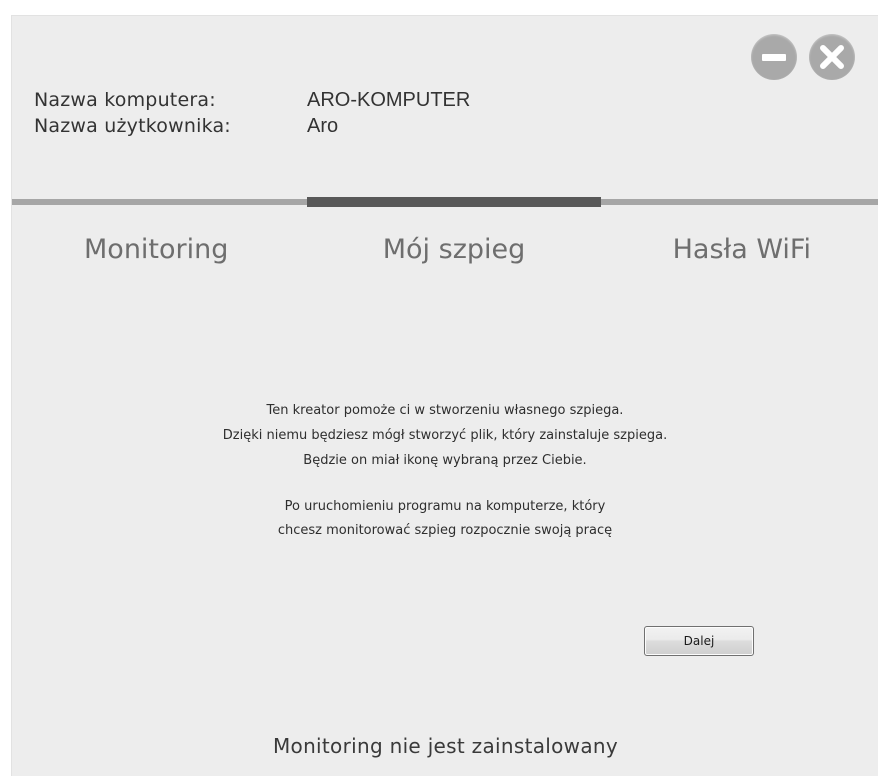  I want to click on minimize-button, so click(774, 57).